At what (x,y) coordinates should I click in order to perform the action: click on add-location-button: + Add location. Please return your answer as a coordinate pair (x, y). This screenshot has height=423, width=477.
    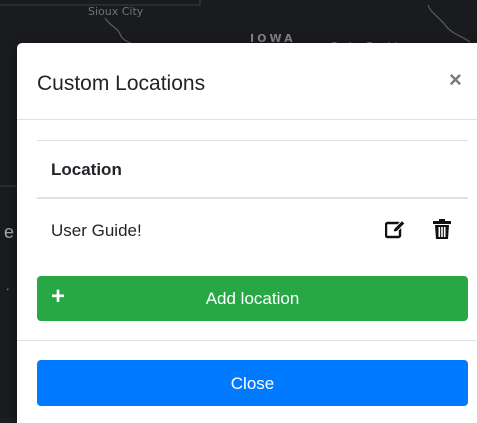
    Looking at the image, I should click on (252, 298).